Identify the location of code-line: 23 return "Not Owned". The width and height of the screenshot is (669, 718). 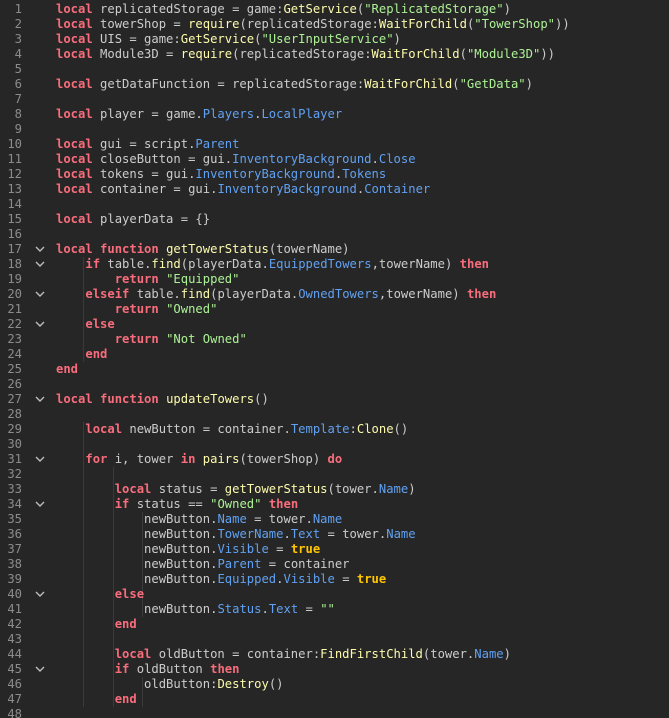
(334, 339).